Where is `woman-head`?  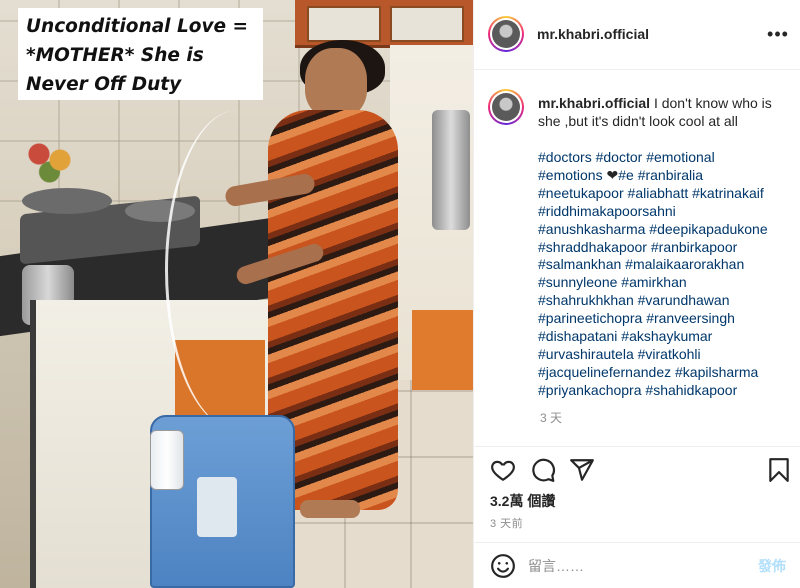
woman-head is located at coordinates (336, 83).